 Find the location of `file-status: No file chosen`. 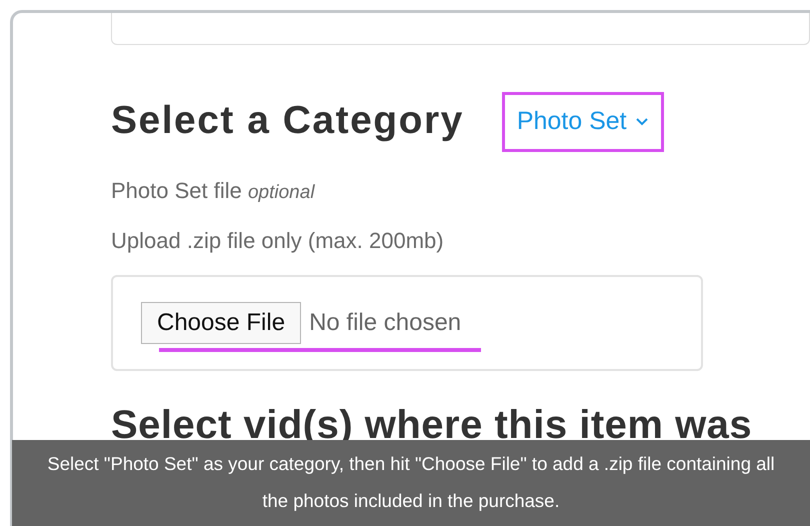

file-status: No file chosen is located at coordinates (385, 323).